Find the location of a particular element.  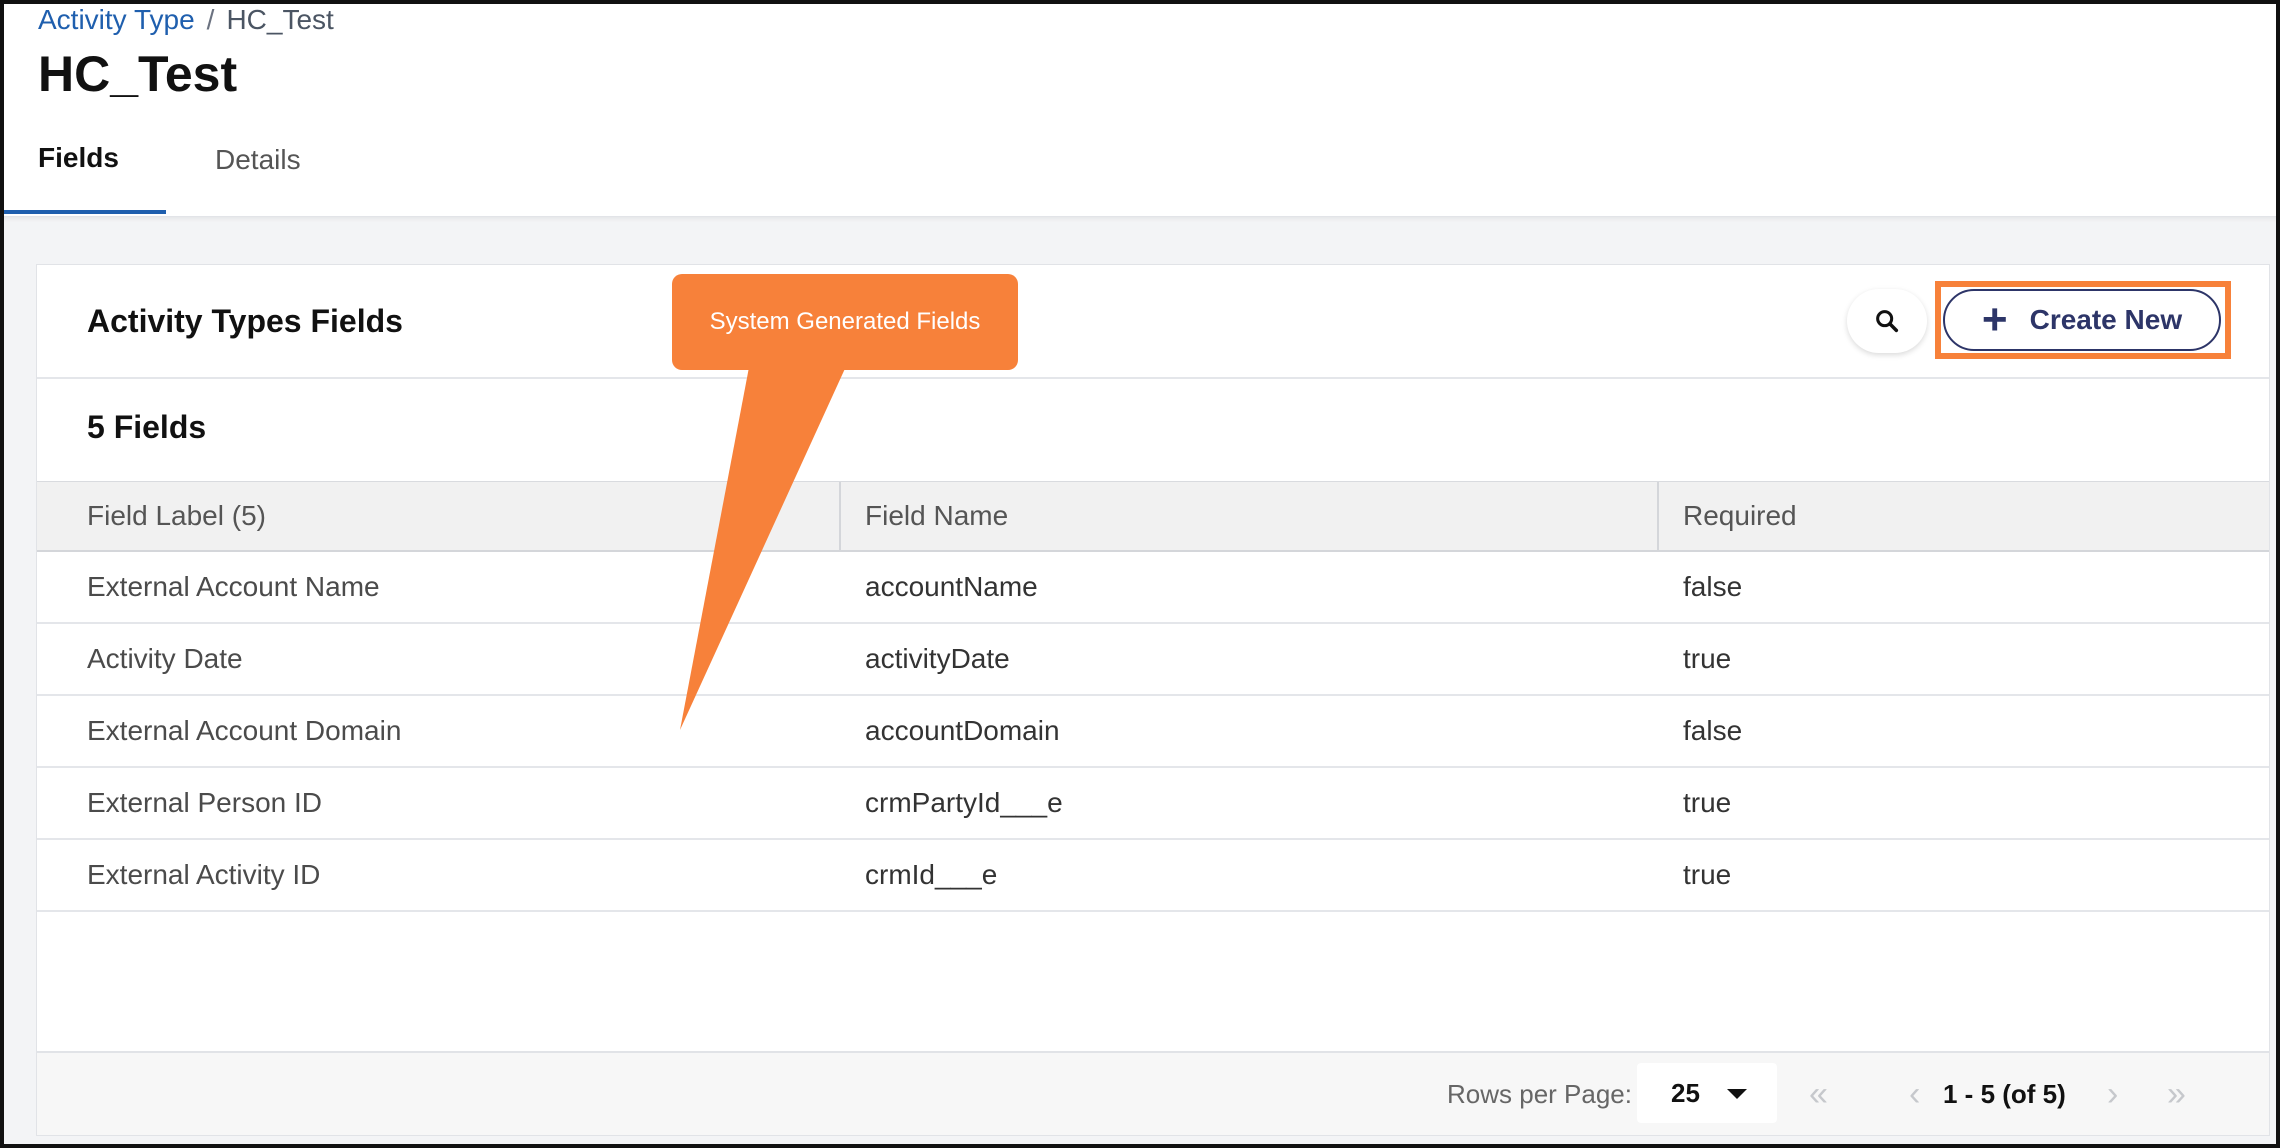

system-generated-fields-callout: System Generated Fields is located at coordinates (845, 322).